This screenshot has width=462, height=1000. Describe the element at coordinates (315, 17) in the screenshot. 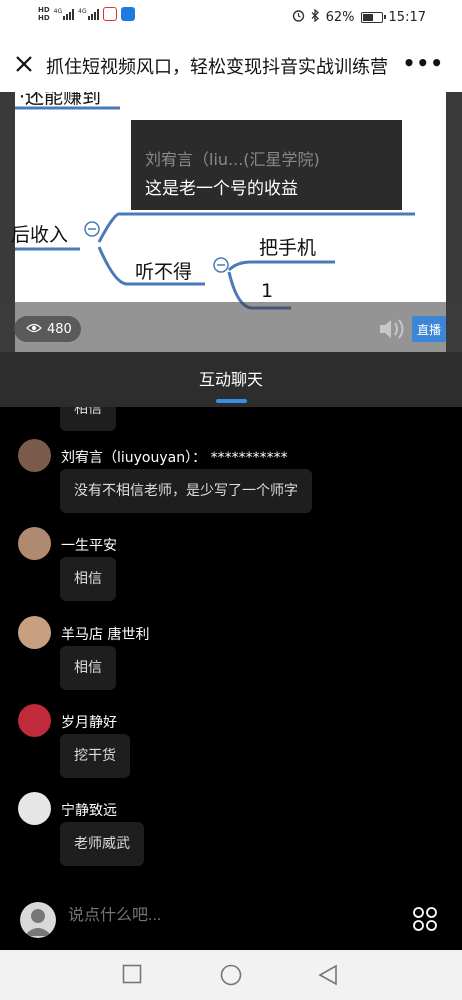

I see `bluetooth-icon` at that location.